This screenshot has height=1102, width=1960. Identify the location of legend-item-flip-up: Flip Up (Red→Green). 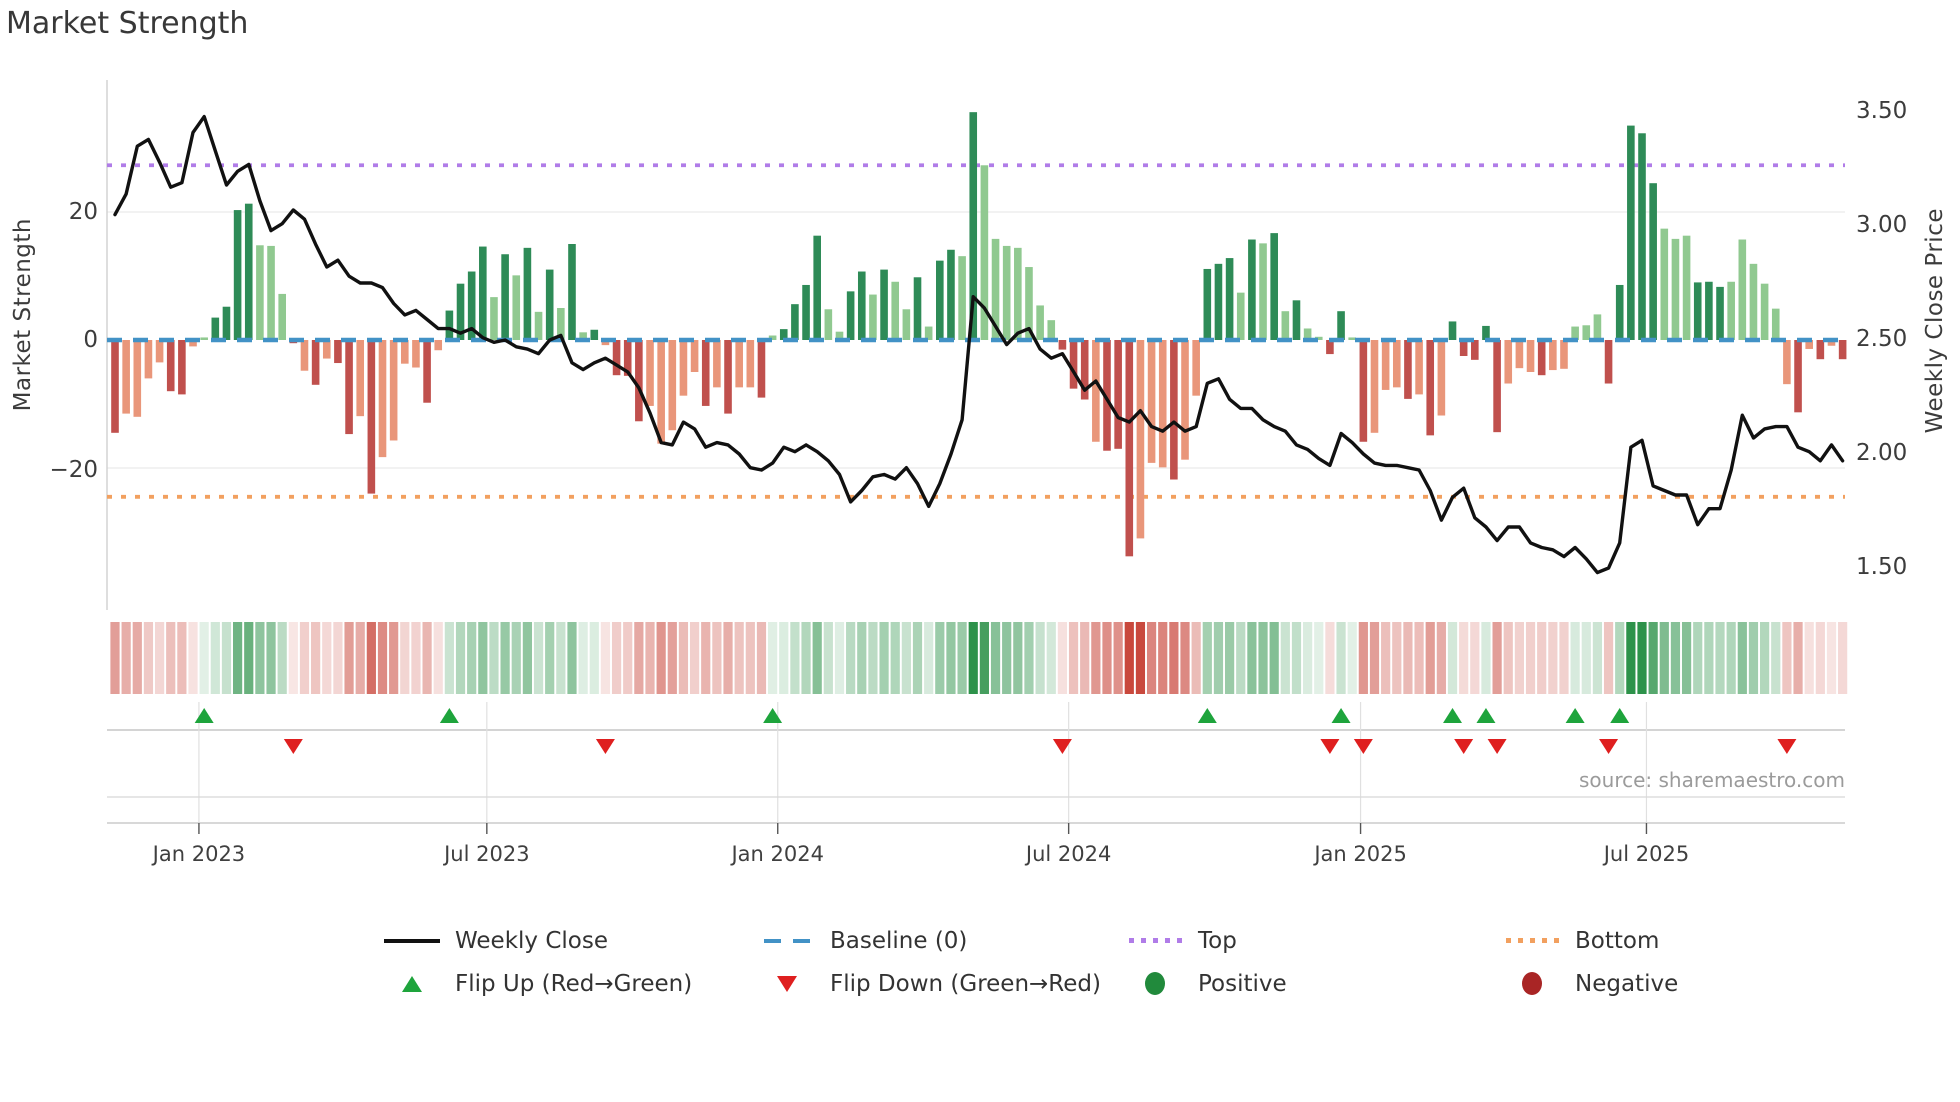
(570, 983).